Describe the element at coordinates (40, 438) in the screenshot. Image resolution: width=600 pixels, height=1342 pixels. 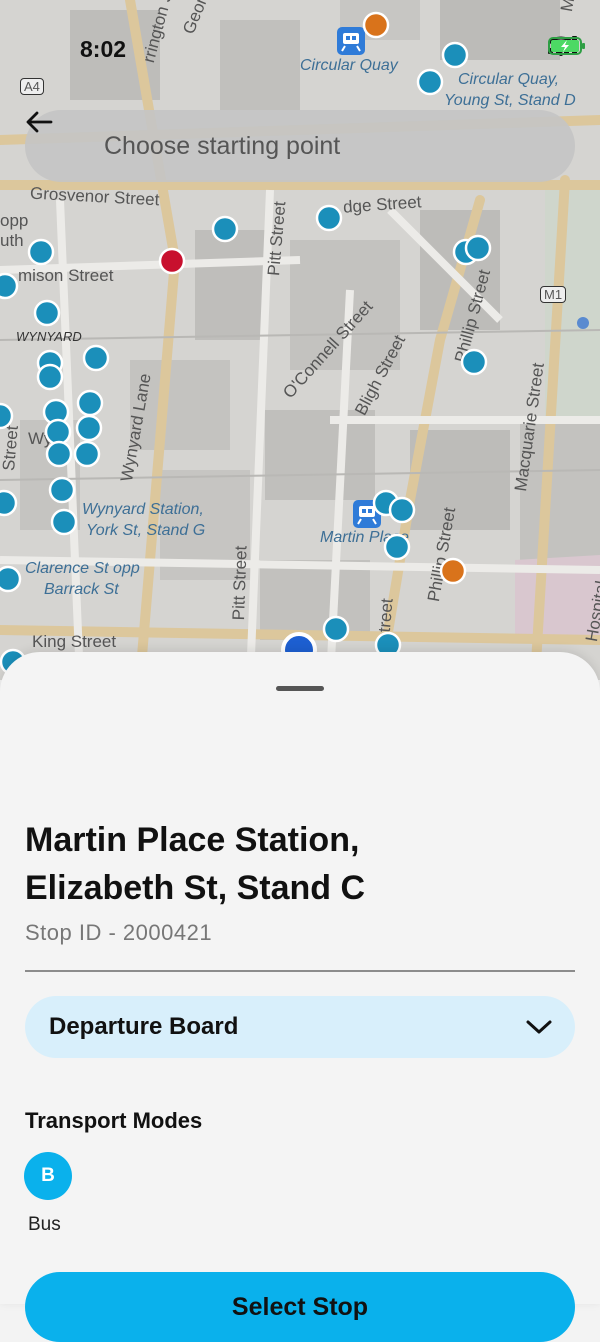
I see `street-label-wy: Wy` at that location.